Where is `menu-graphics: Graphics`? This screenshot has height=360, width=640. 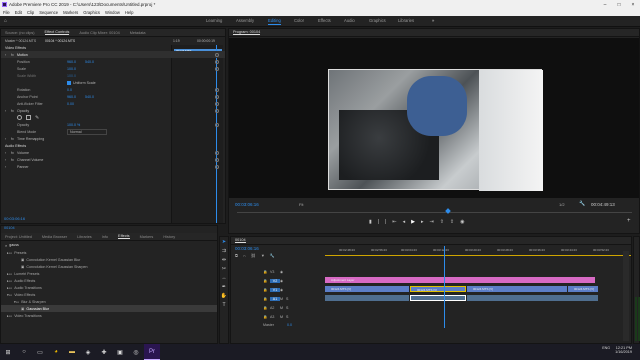
menu-graphics: Graphics is located at coordinates (91, 12).